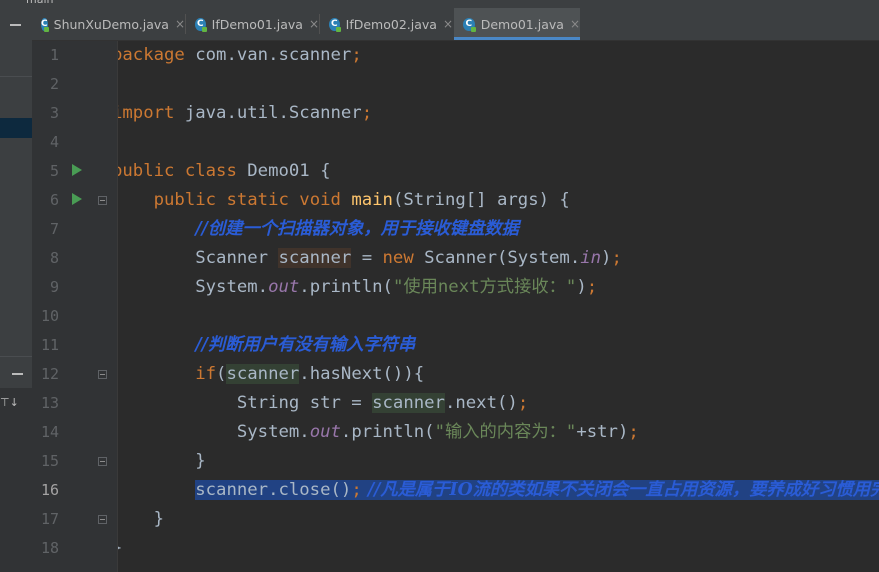  I want to click on code-line-1: package com.van.scanner;, so click(240, 55).